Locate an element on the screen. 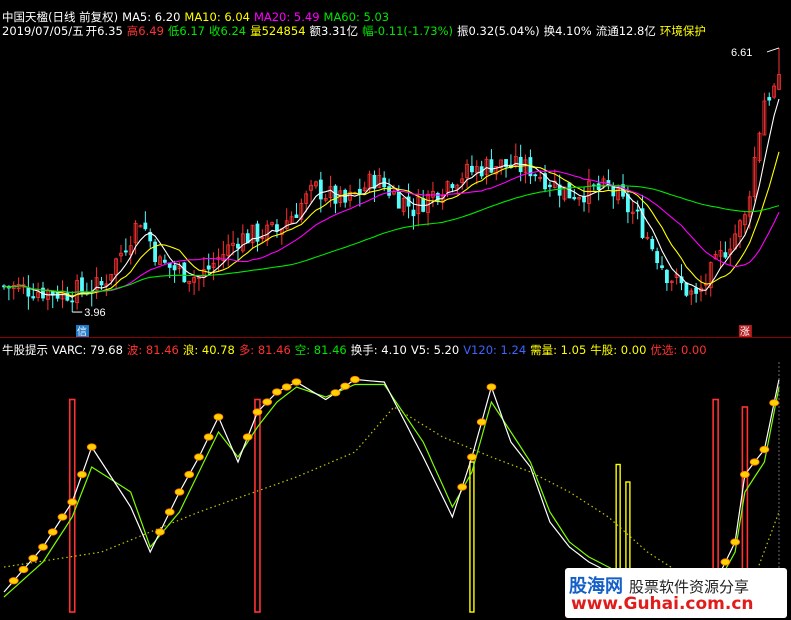  indicator-name: 牛股提示 is located at coordinates (25, 350).